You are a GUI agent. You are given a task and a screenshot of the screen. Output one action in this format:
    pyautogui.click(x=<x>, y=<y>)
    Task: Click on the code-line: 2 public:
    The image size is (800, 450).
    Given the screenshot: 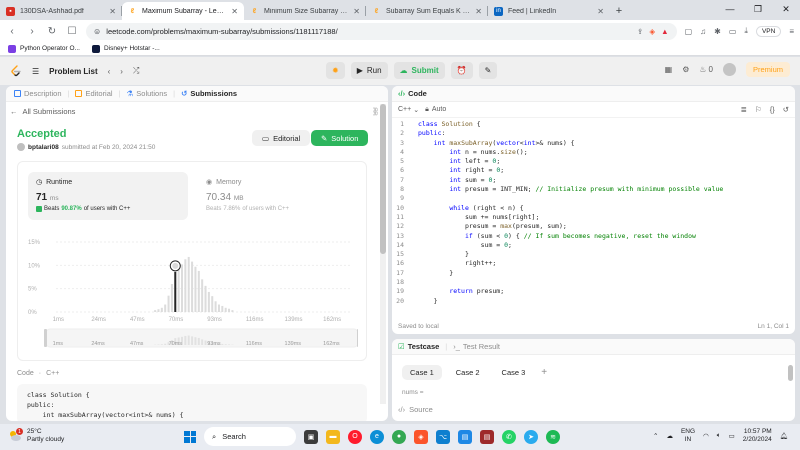 What is the action you would take?
    pyautogui.click(x=593, y=133)
    